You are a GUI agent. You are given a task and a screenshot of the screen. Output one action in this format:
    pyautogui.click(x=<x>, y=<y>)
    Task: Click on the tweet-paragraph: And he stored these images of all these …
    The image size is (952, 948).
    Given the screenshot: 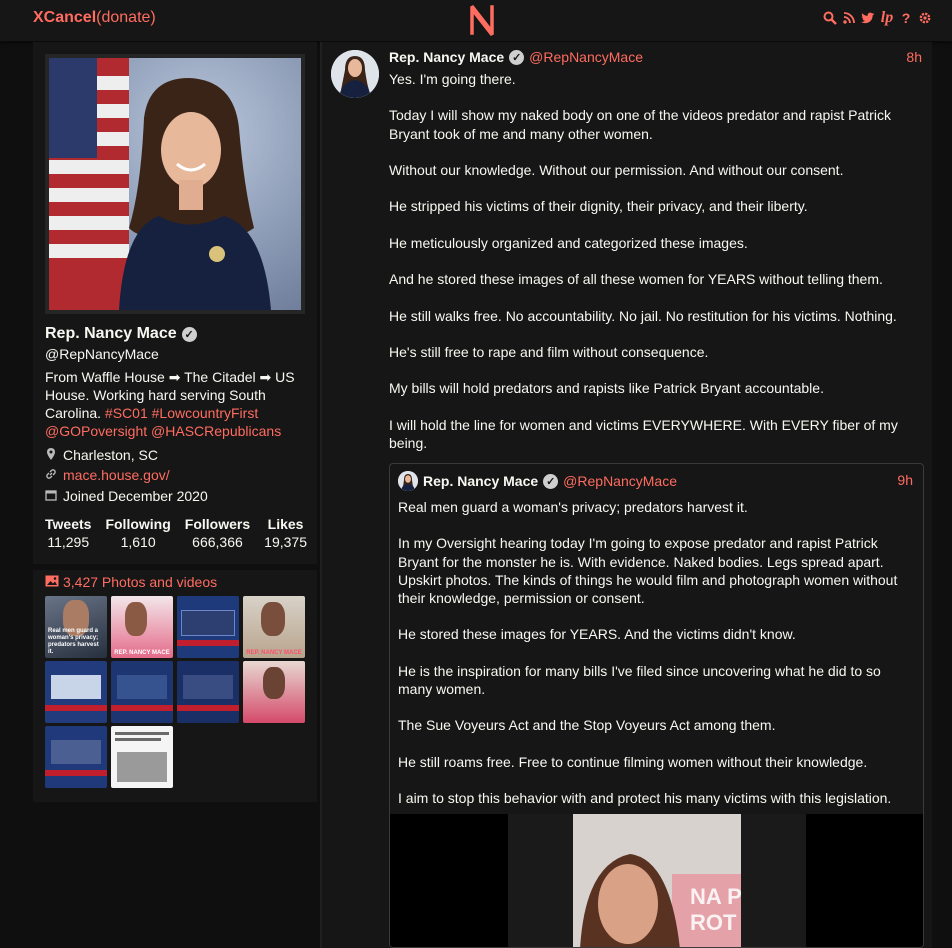 What is the action you would take?
    pyautogui.click(x=636, y=279)
    